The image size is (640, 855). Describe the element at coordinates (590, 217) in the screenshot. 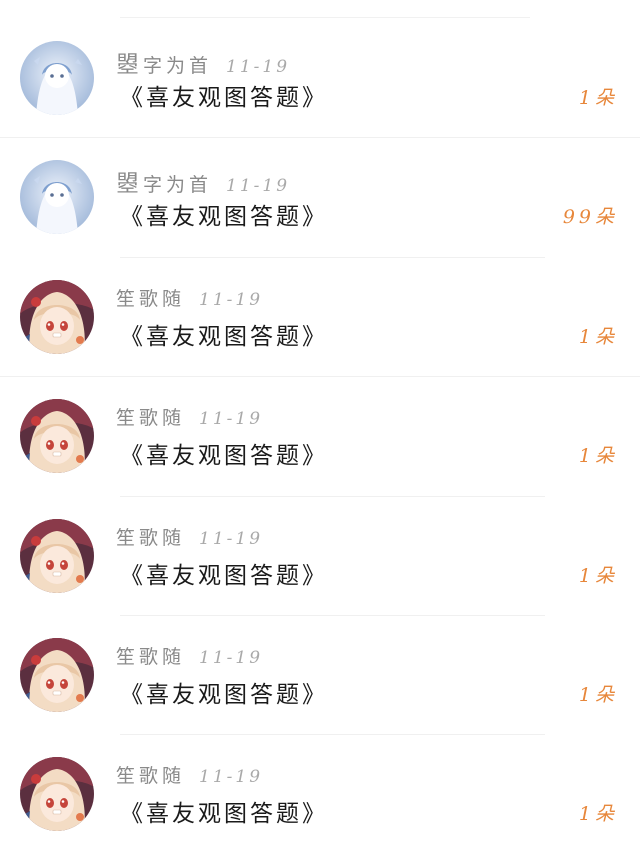

I see `gift-count: 99朵` at that location.